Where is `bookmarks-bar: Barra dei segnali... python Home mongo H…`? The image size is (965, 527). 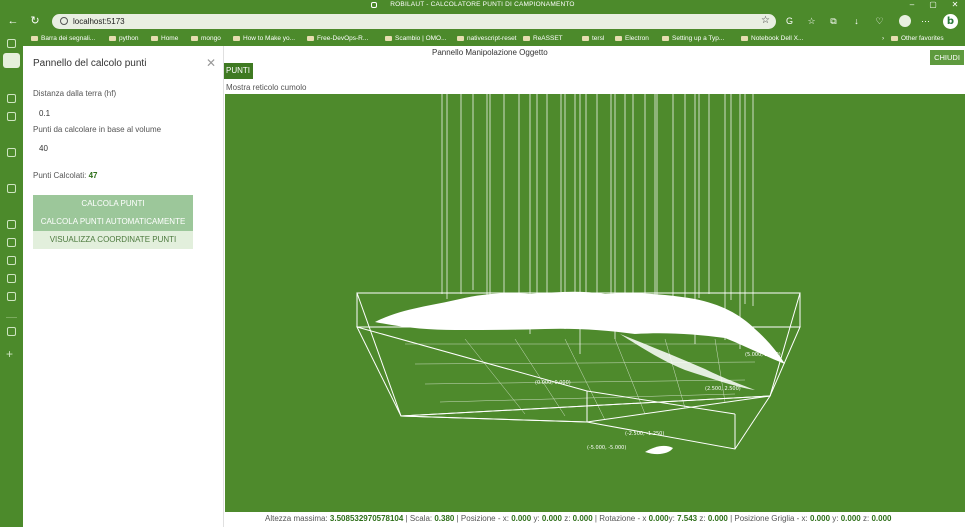
bookmarks-bar: Barra dei segnali... python Home mongo H… is located at coordinates (494, 39).